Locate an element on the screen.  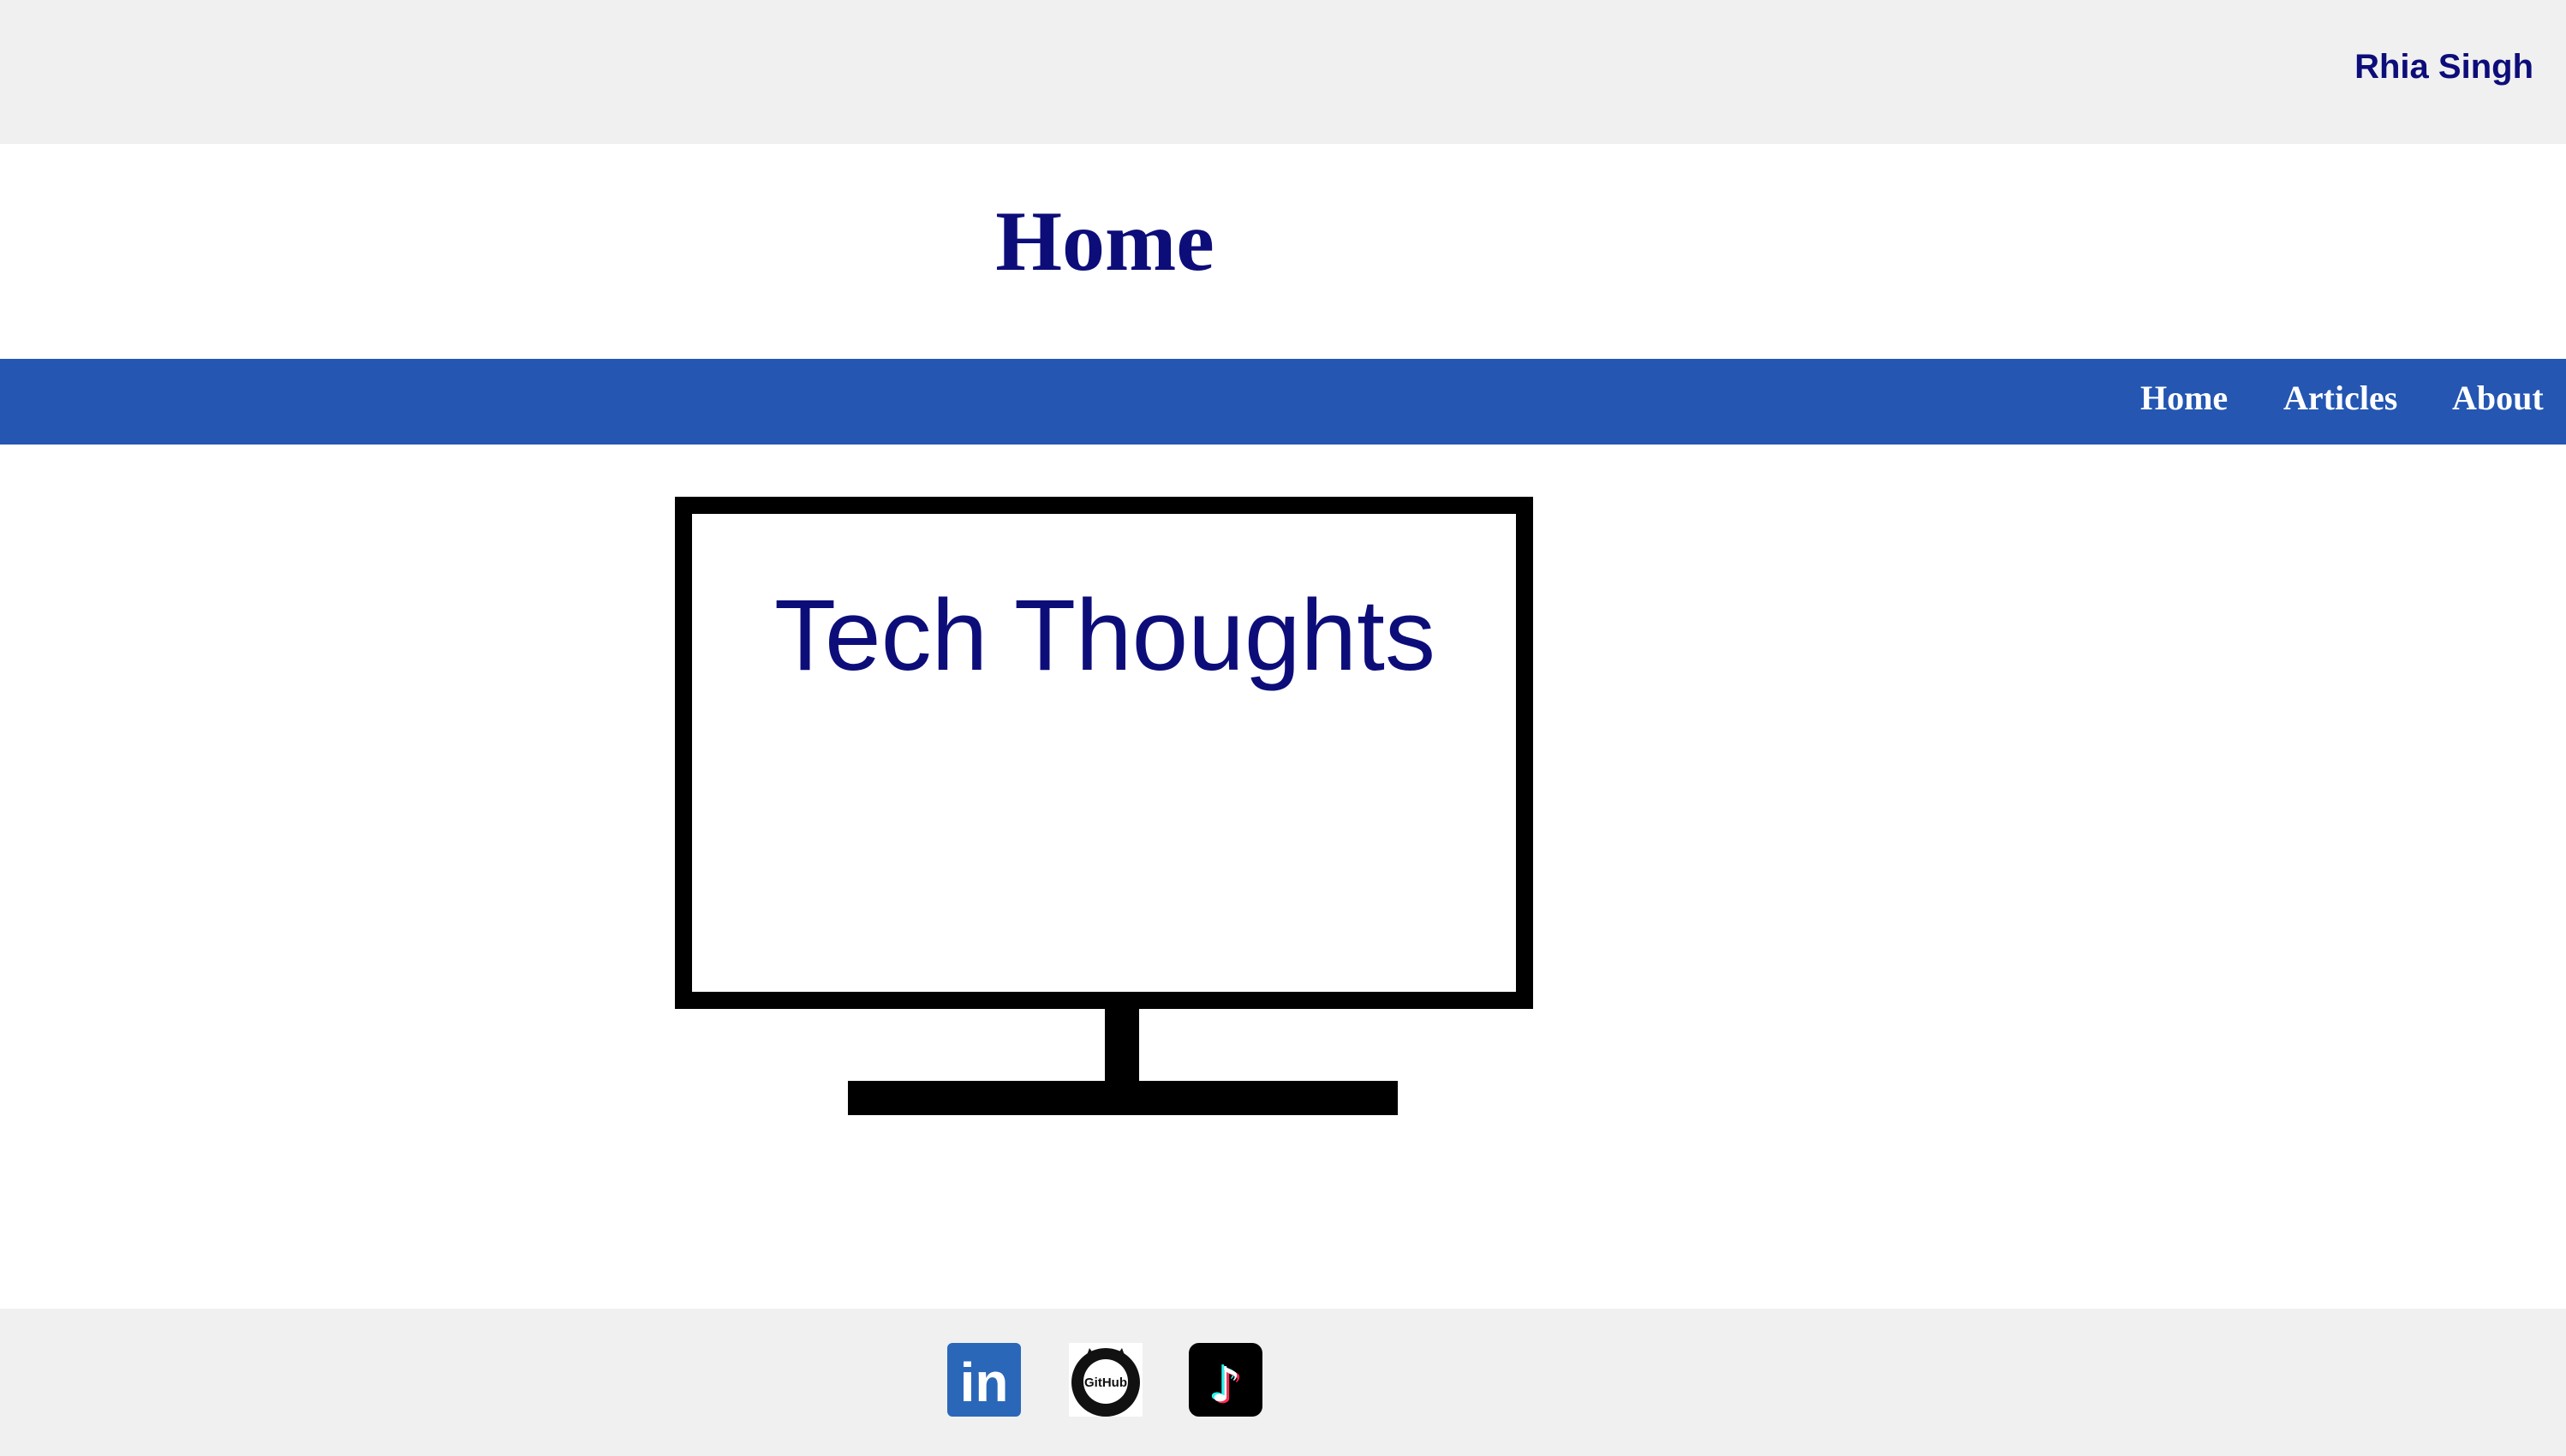
svg-text: in is located at coordinates (985, 1382).